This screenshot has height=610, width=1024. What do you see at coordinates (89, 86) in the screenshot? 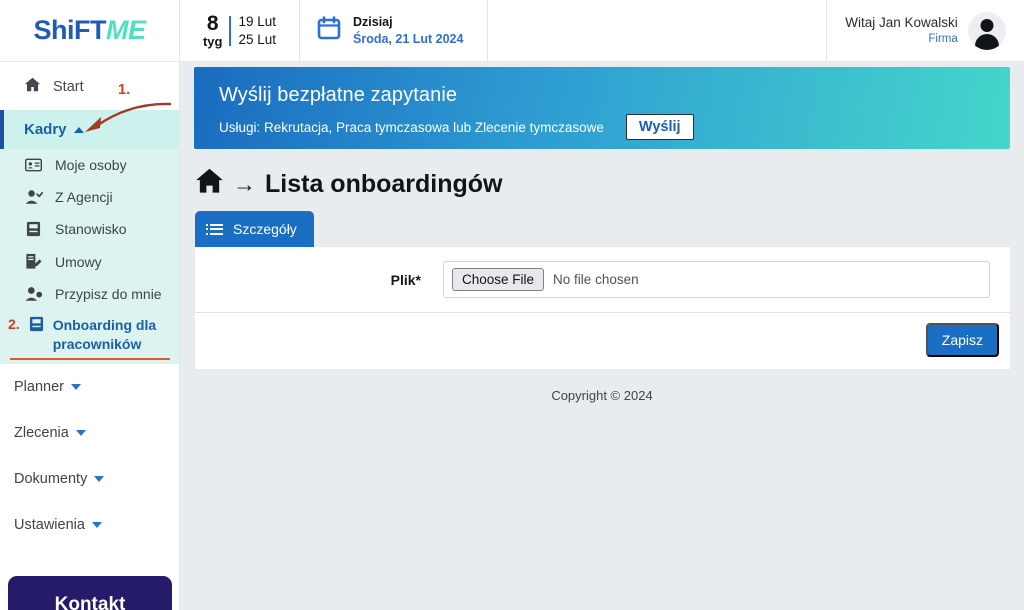
I see `sidebar-item-start: Start` at bounding box center [89, 86].